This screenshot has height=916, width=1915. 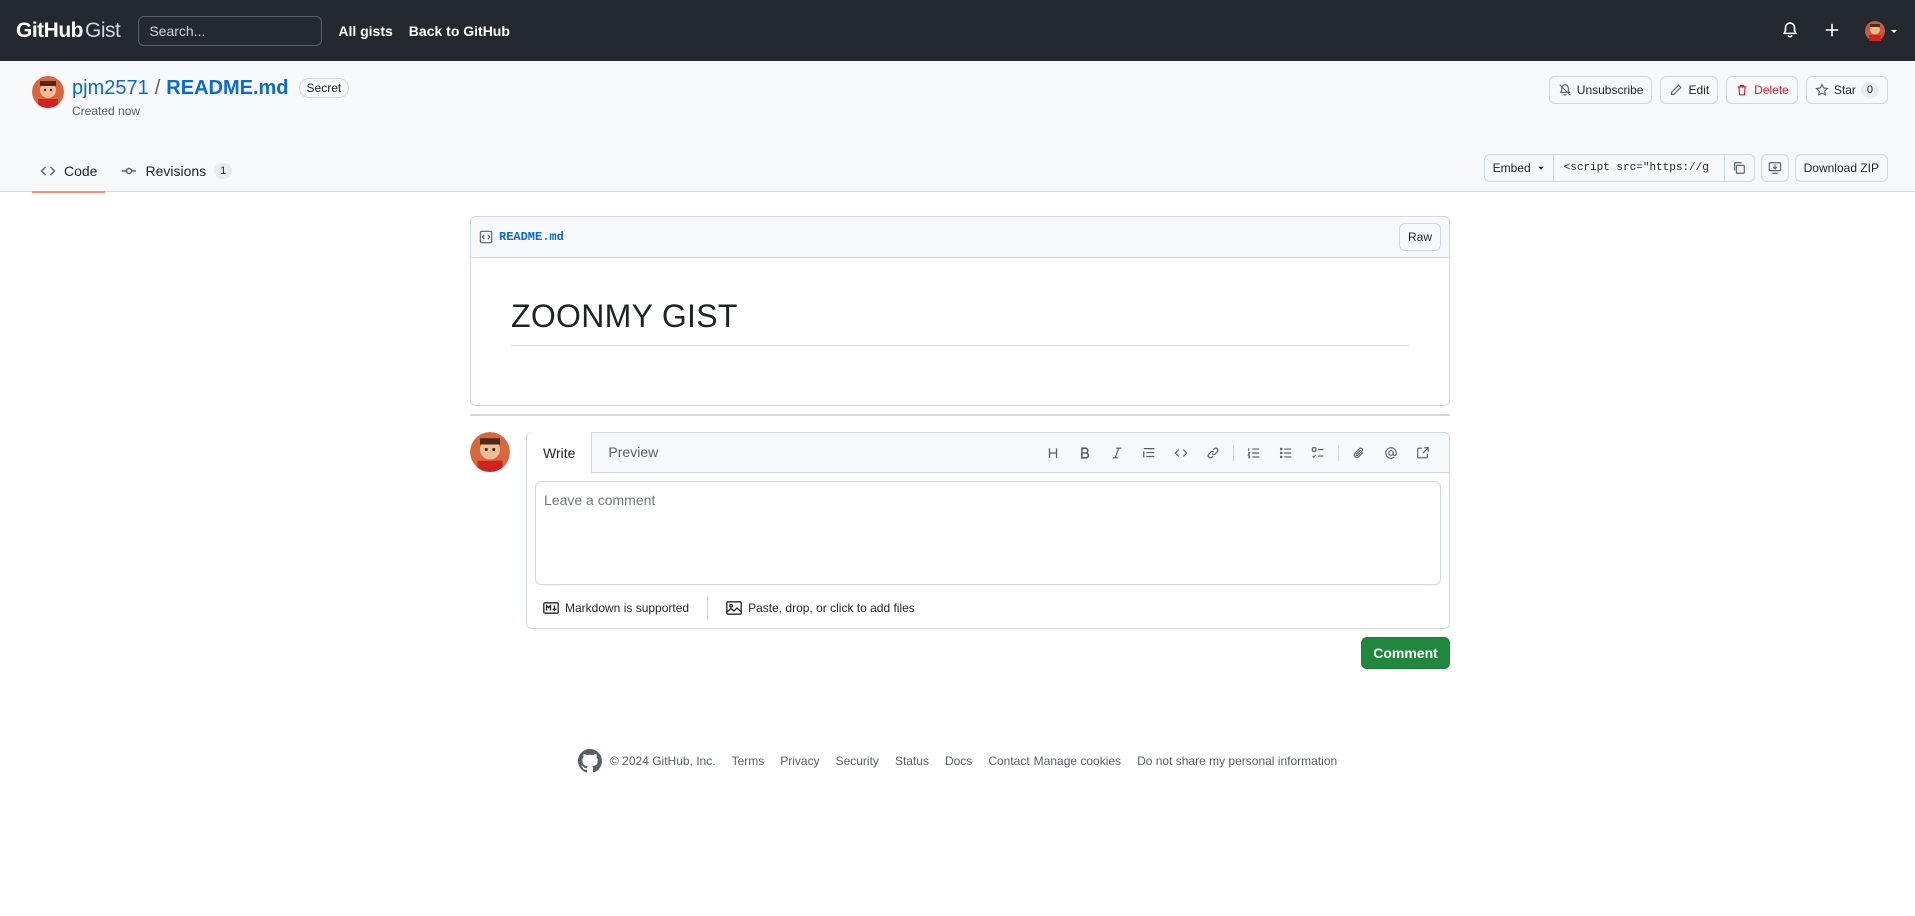 I want to click on bold-icon, so click(x=1085, y=453).